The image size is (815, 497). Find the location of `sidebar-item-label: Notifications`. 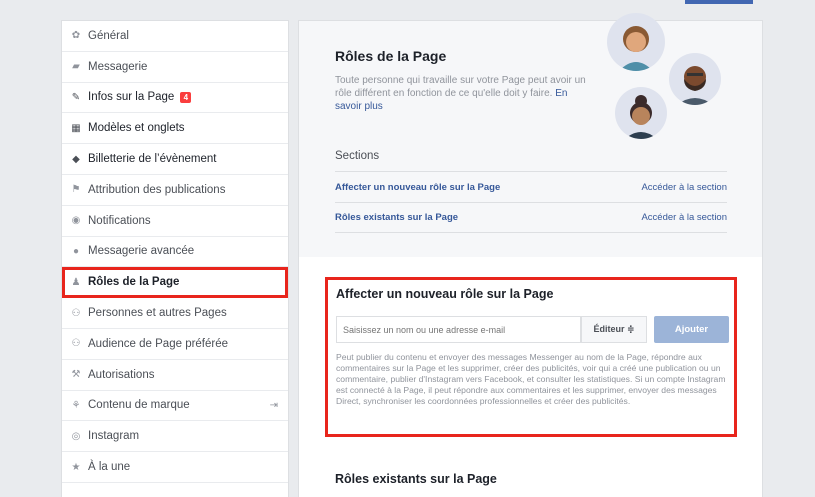

sidebar-item-label: Notifications is located at coordinates (119, 220).